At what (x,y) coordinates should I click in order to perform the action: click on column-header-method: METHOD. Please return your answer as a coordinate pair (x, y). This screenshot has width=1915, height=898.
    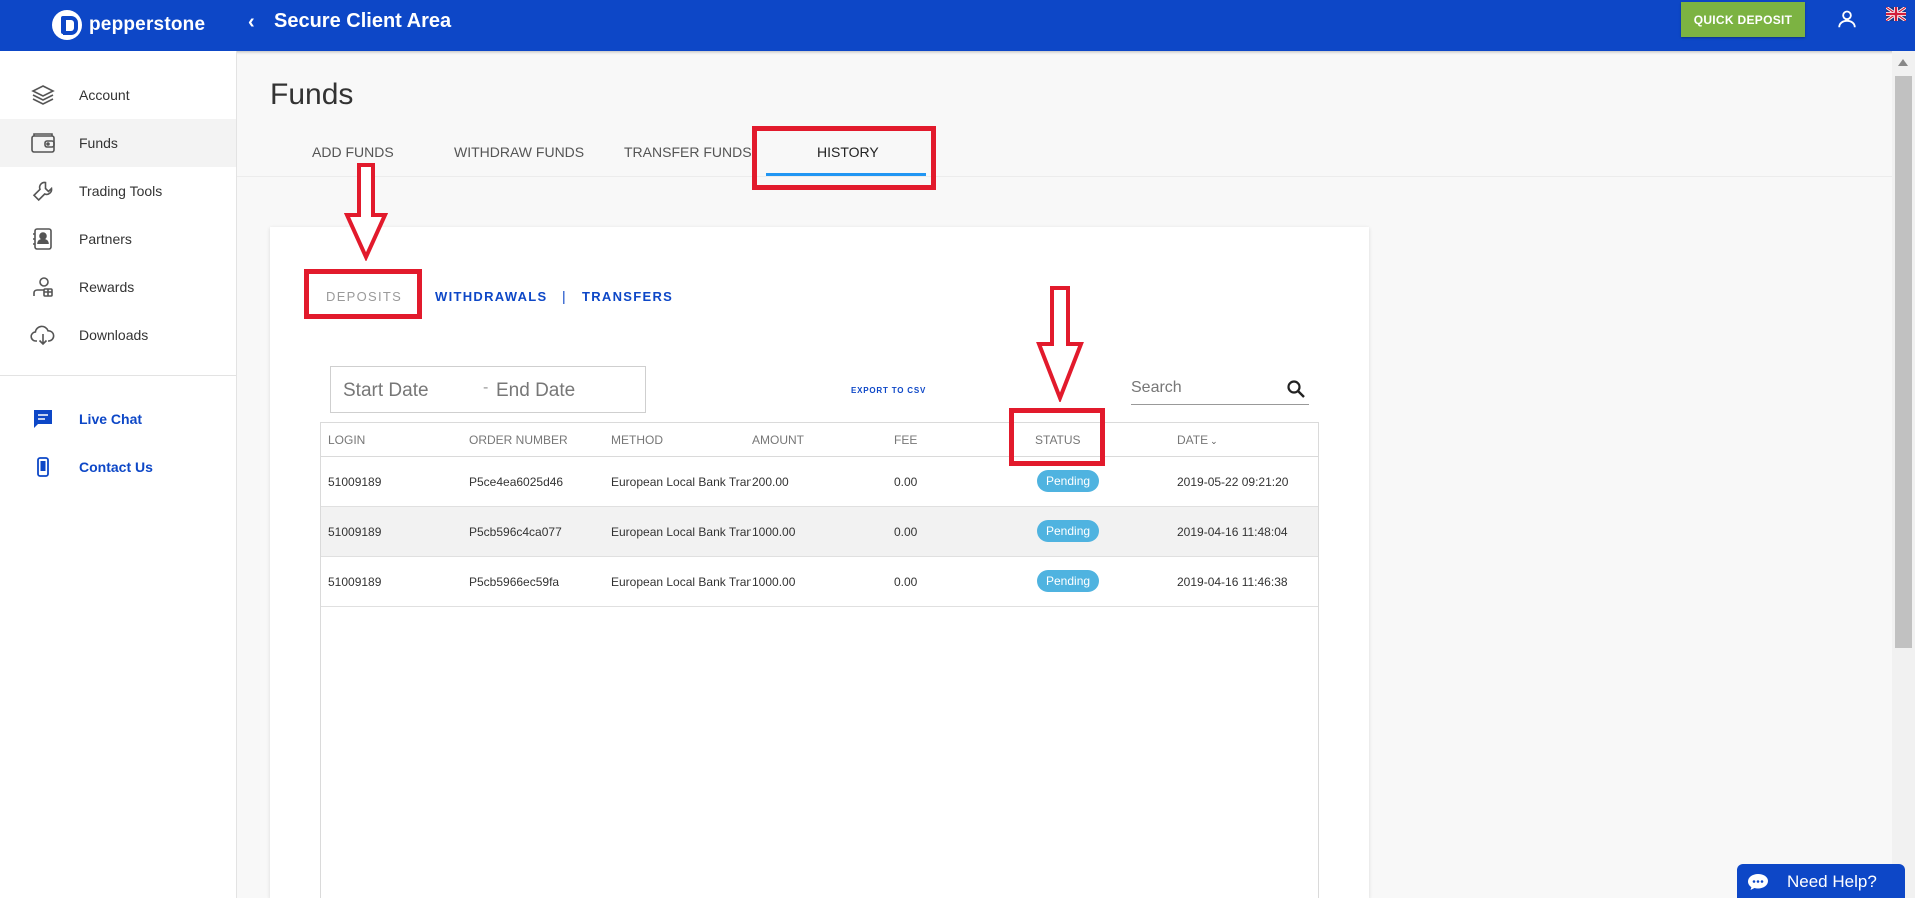
    Looking at the image, I should click on (637, 440).